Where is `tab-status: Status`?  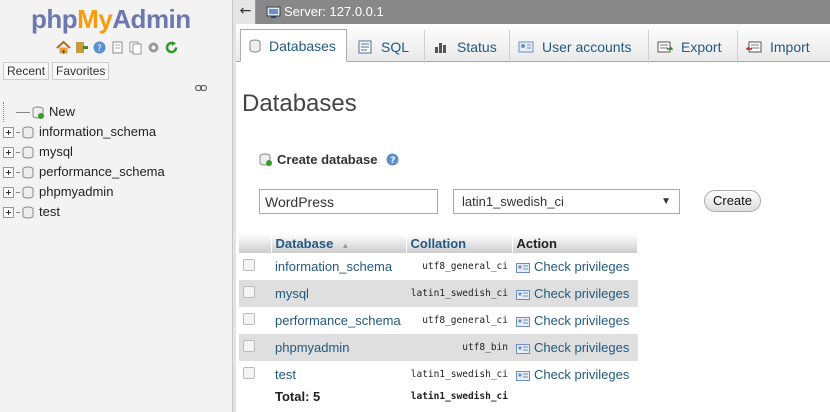
tab-status: Status is located at coordinates (467, 46).